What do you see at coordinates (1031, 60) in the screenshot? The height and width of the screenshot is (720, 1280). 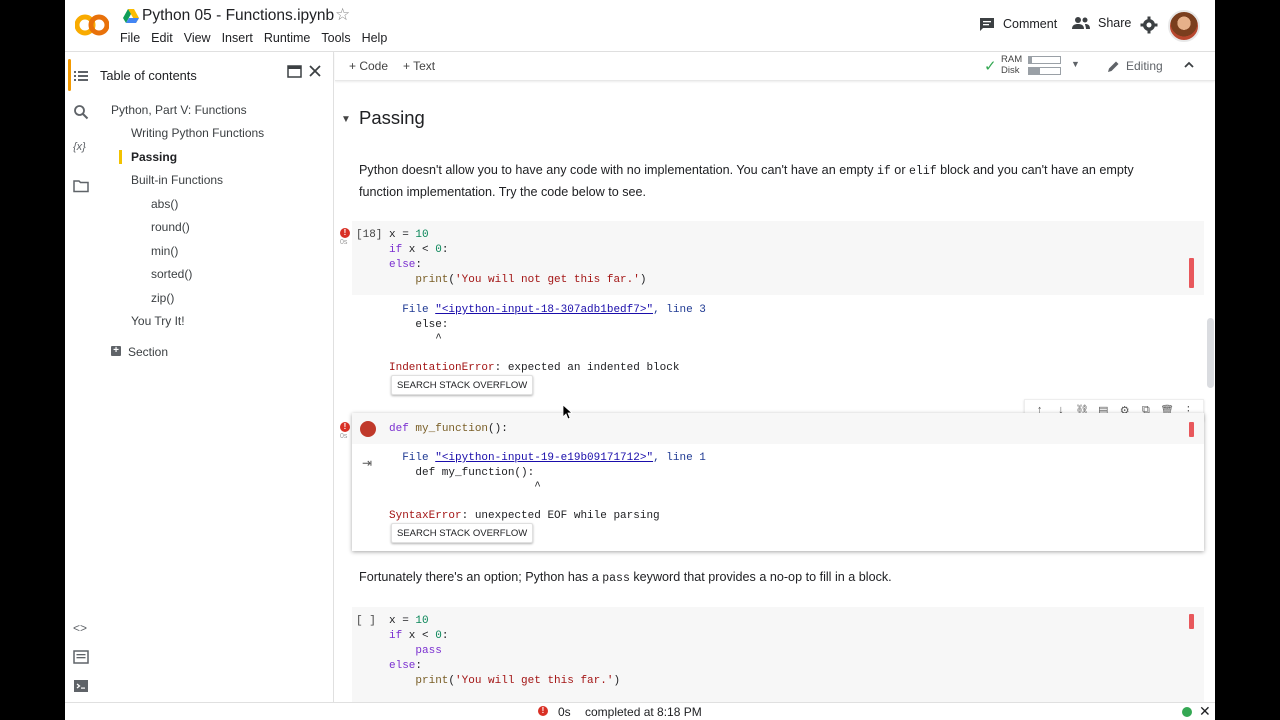 I see `ram-usage-fill` at bounding box center [1031, 60].